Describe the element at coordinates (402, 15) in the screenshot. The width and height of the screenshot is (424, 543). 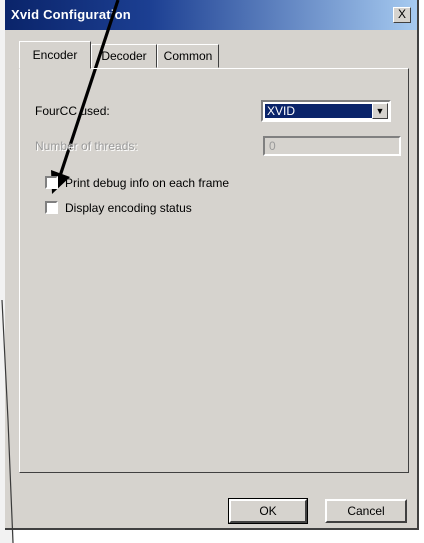
I see `close-button: X` at that location.